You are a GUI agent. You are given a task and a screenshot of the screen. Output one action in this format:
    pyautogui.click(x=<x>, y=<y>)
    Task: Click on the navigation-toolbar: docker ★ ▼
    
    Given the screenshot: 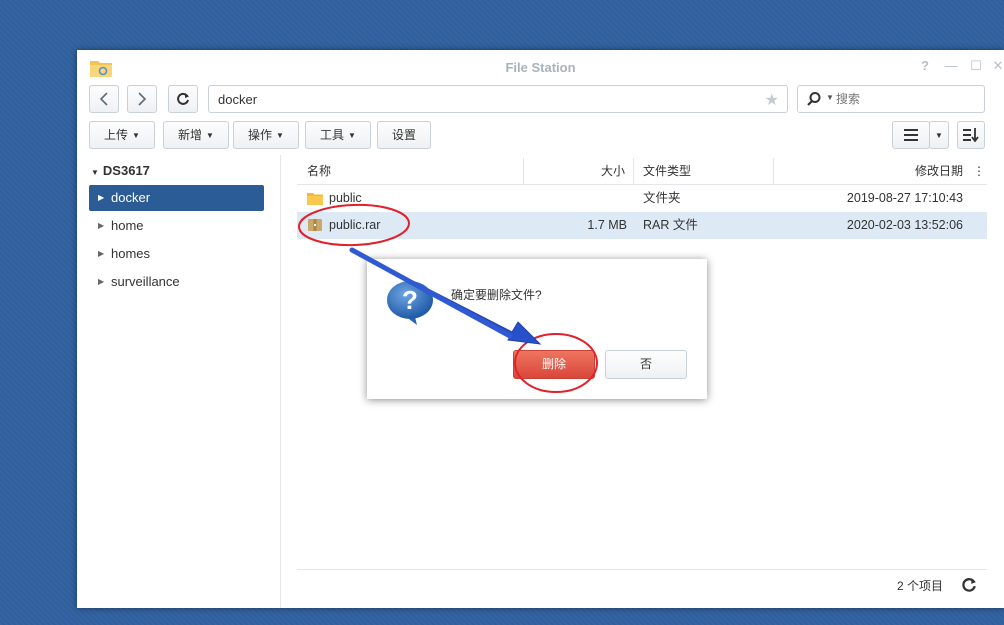 What is the action you would take?
    pyautogui.click(x=540, y=99)
    